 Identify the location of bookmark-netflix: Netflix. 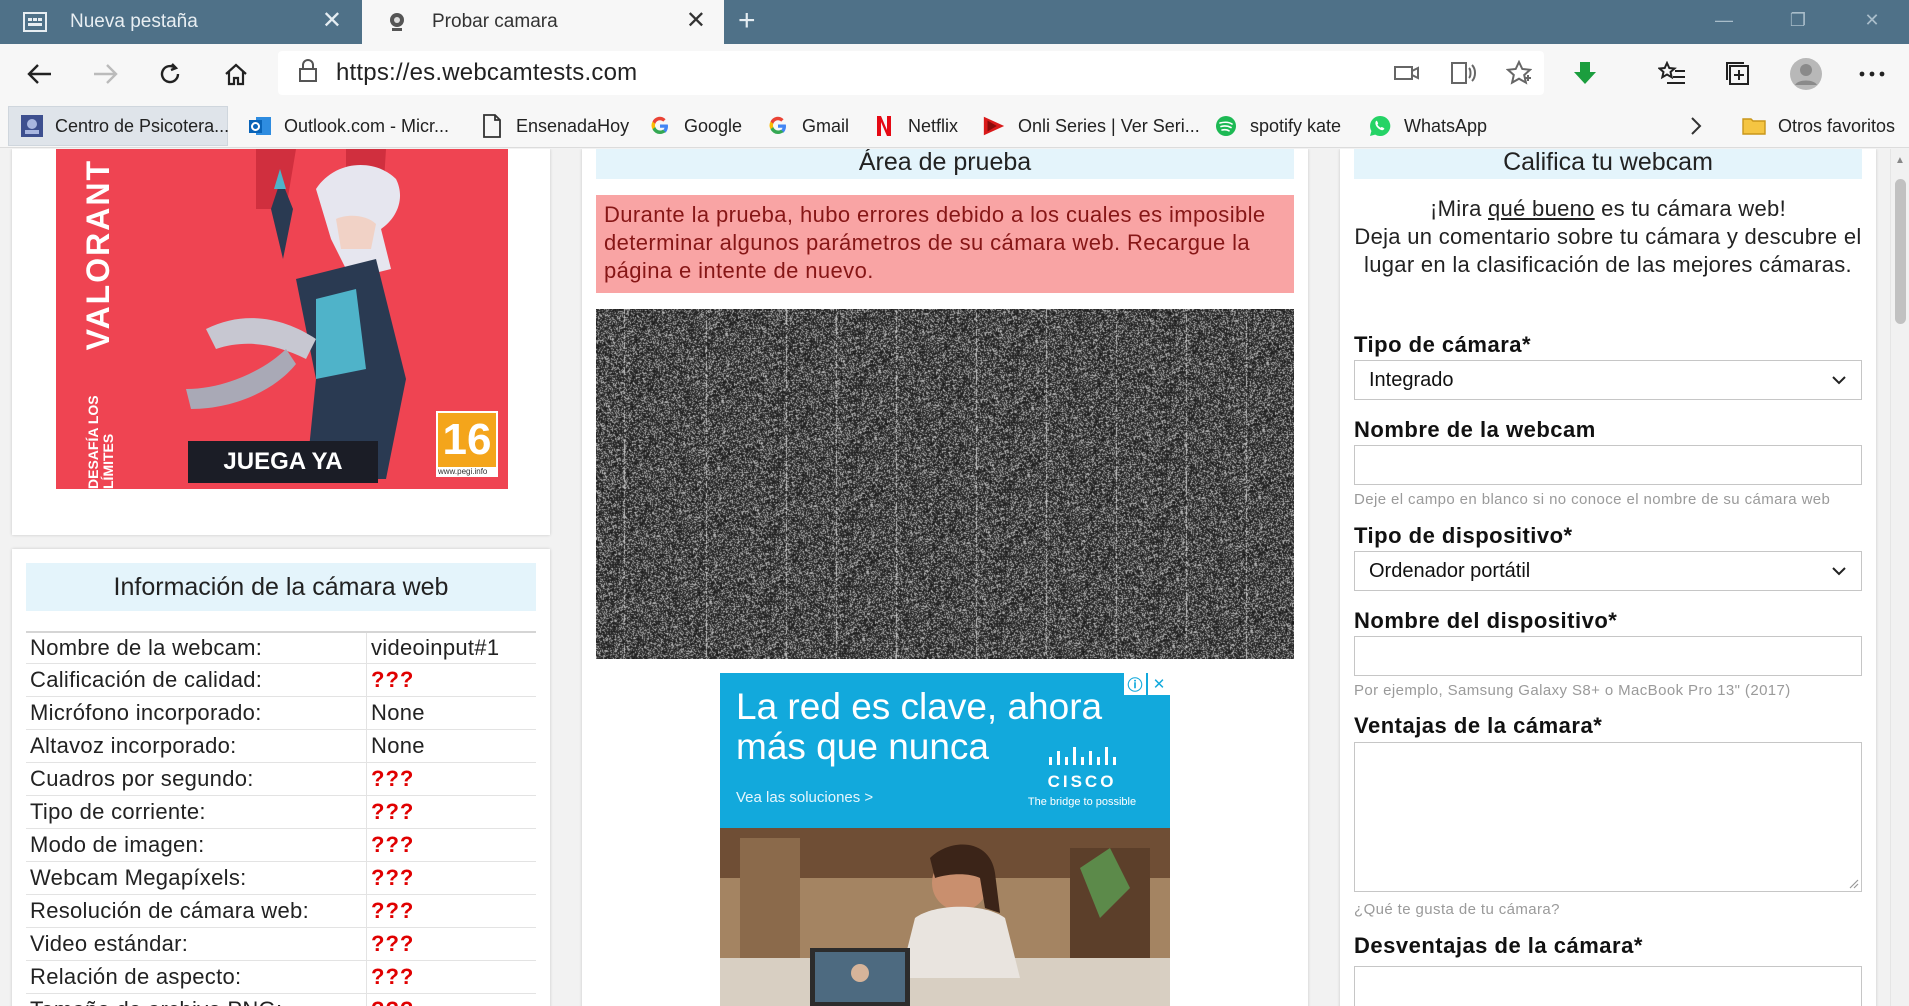
(915, 126).